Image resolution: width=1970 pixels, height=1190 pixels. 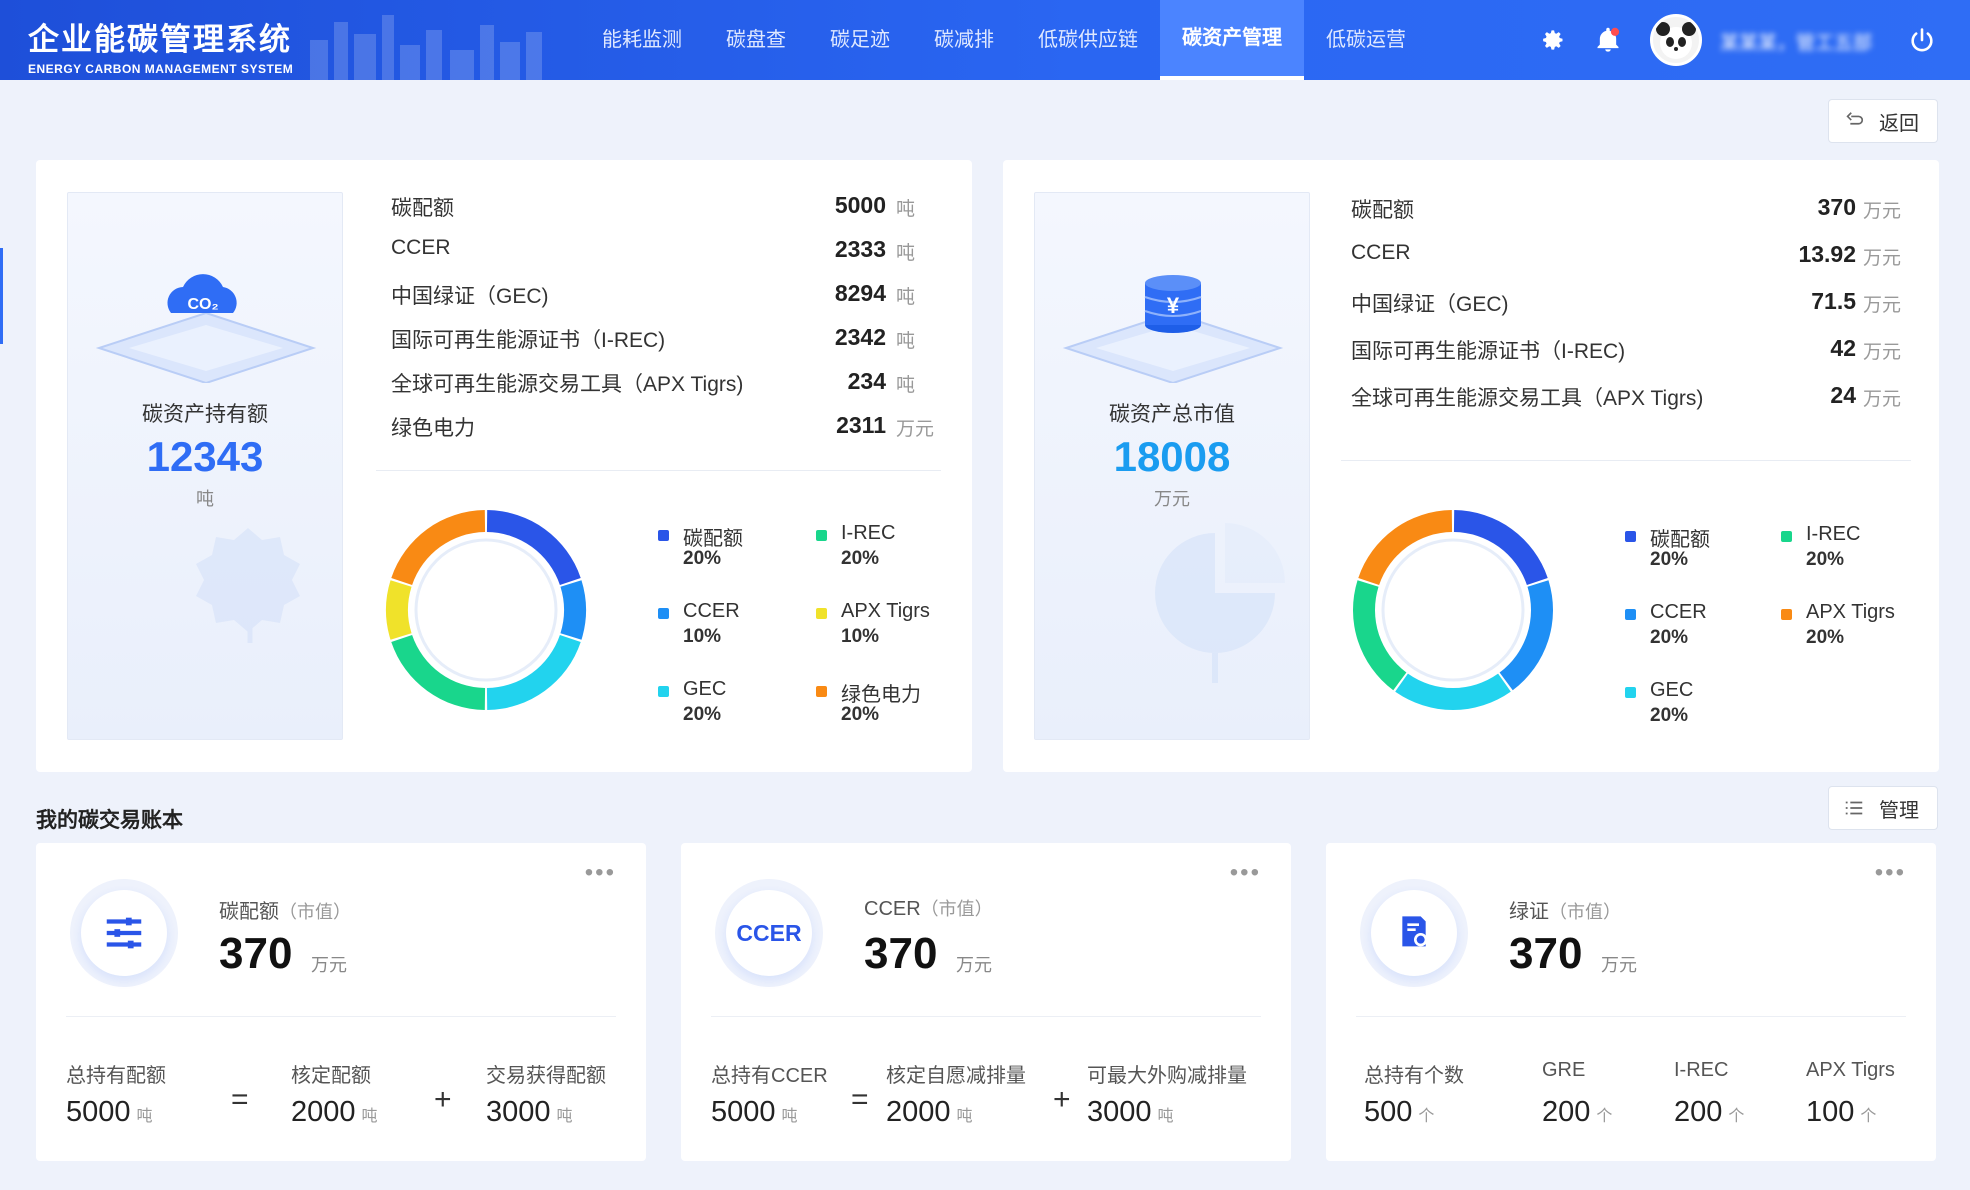 I want to click on legend-name: 碳配额, so click(x=713, y=539).